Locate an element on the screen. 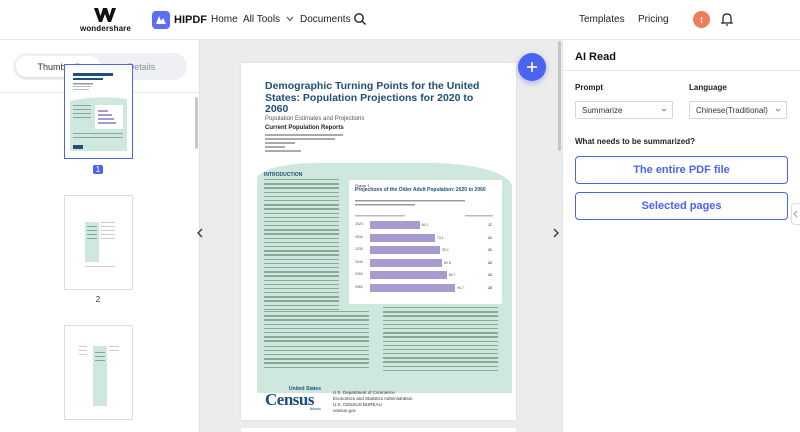 Image resolution: width=800 pixels, height=432 pixels. ai-read-title: AI Read is located at coordinates (595, 57).